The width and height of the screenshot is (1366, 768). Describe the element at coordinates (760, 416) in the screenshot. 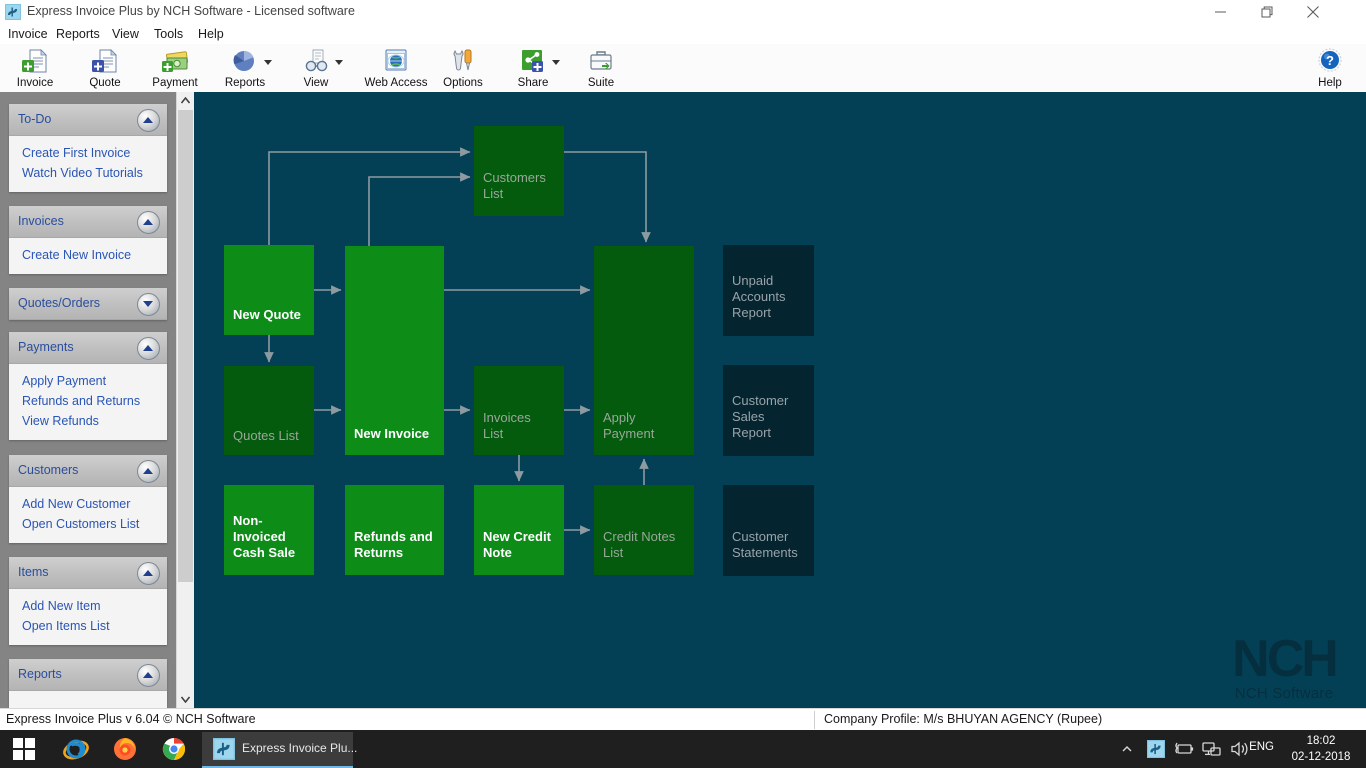

I see `workflow-node-customer-sales-report-label: Customer Sales Report` at that location.